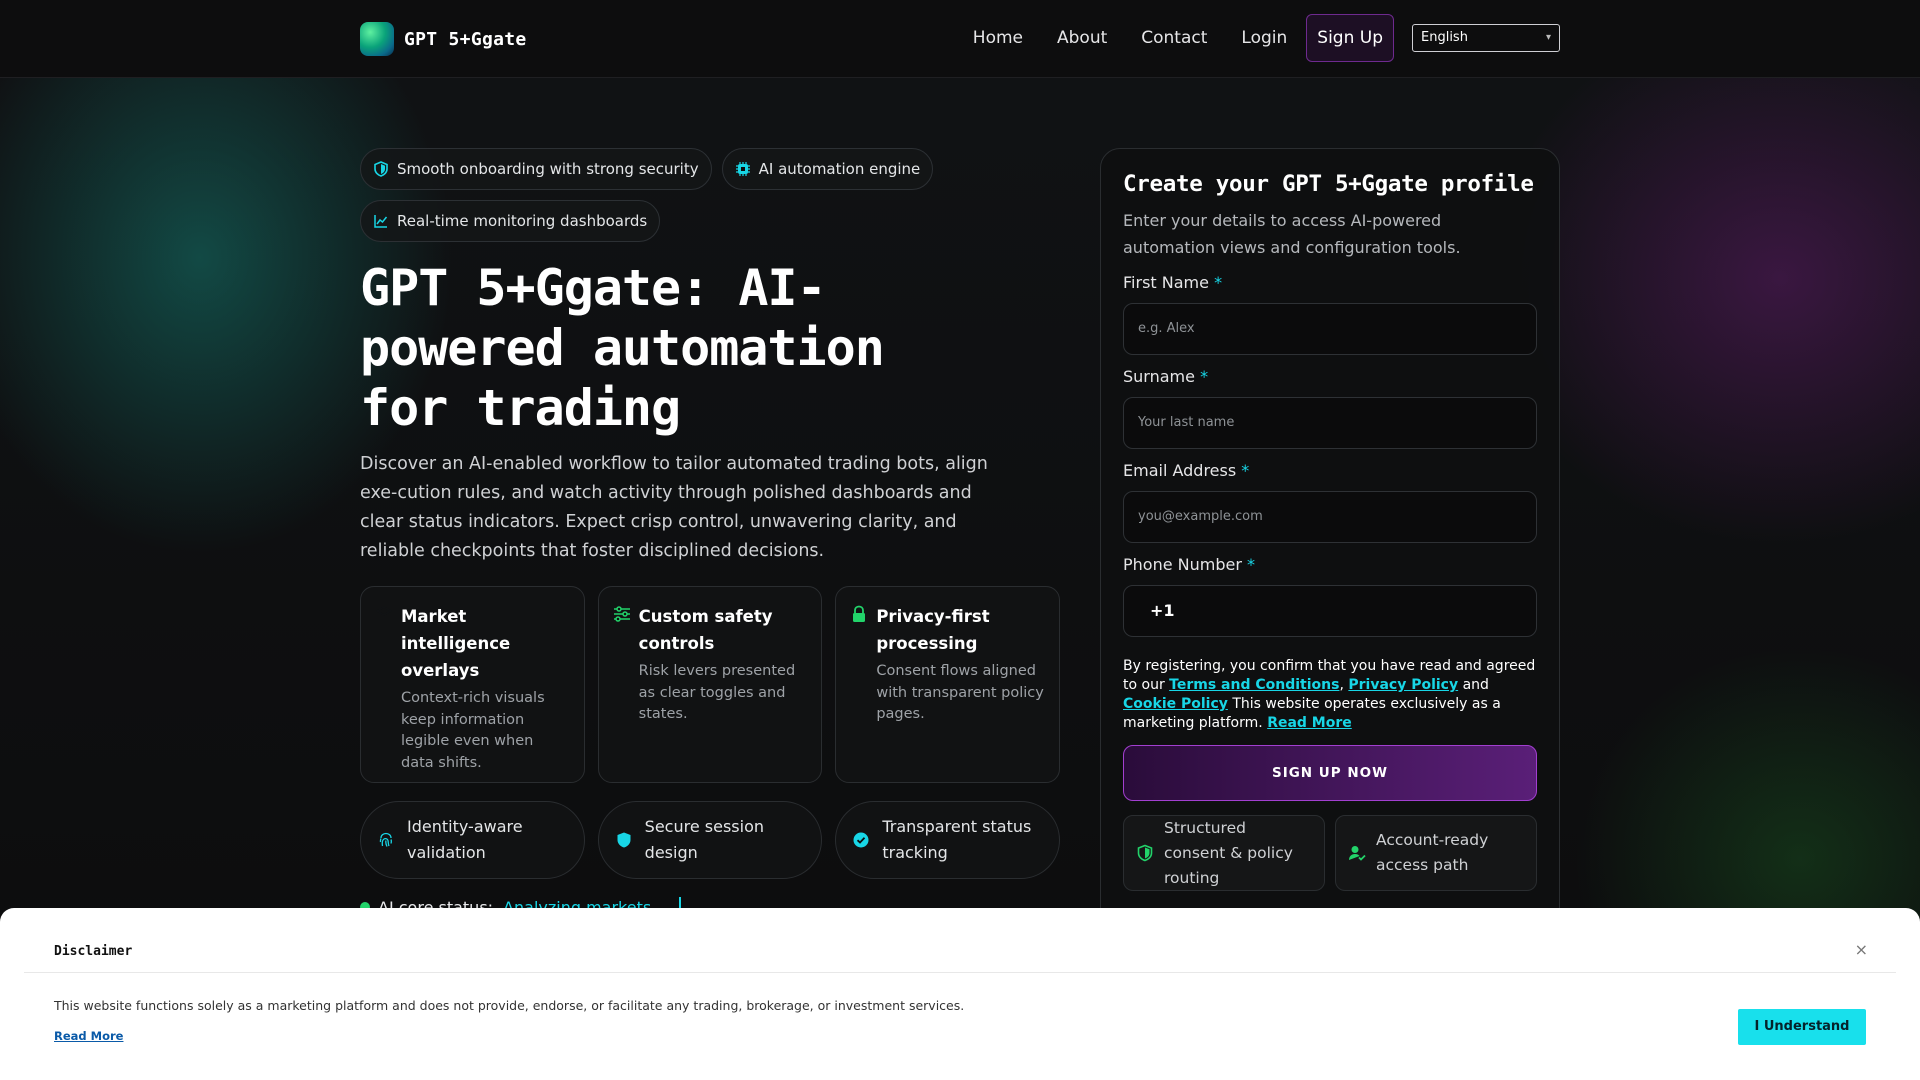  What do you see at coordinates (1330, 773) in the screenshot?
I see `sign-up-now-button: SIGN UP NOW` at bounding box center [1330, 773].